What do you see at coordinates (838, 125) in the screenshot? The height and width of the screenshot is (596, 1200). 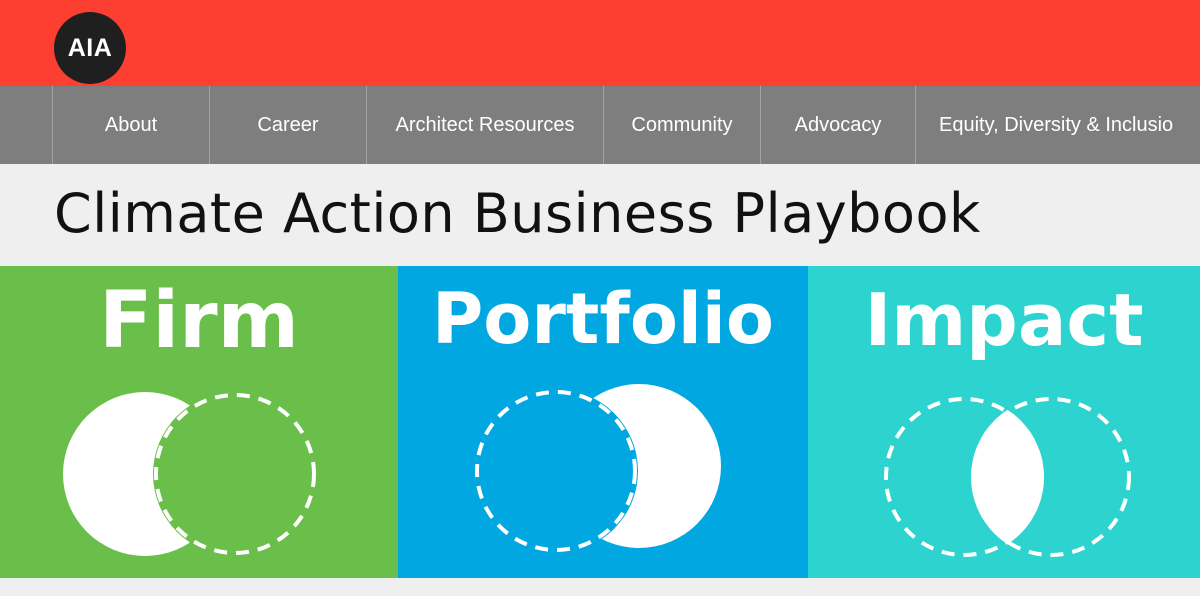 I see `nav-item-advocacy: Advocacy` at bounding box center [838, 125].